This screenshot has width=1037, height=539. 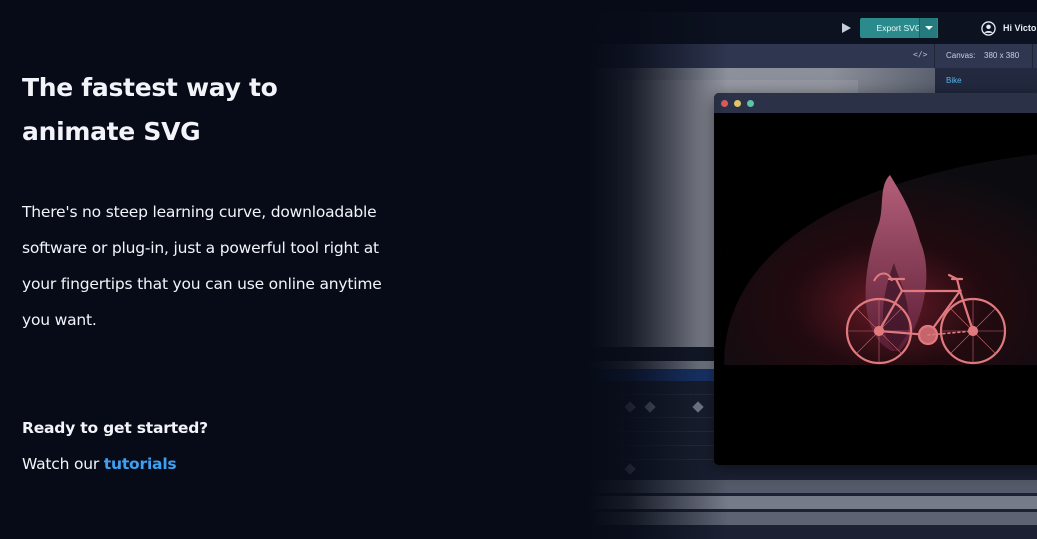 What do you see at coordinates (928, 28) in the screenshot?
I see `export-options-chevron-down-icon` at bounding box center [928, 28].